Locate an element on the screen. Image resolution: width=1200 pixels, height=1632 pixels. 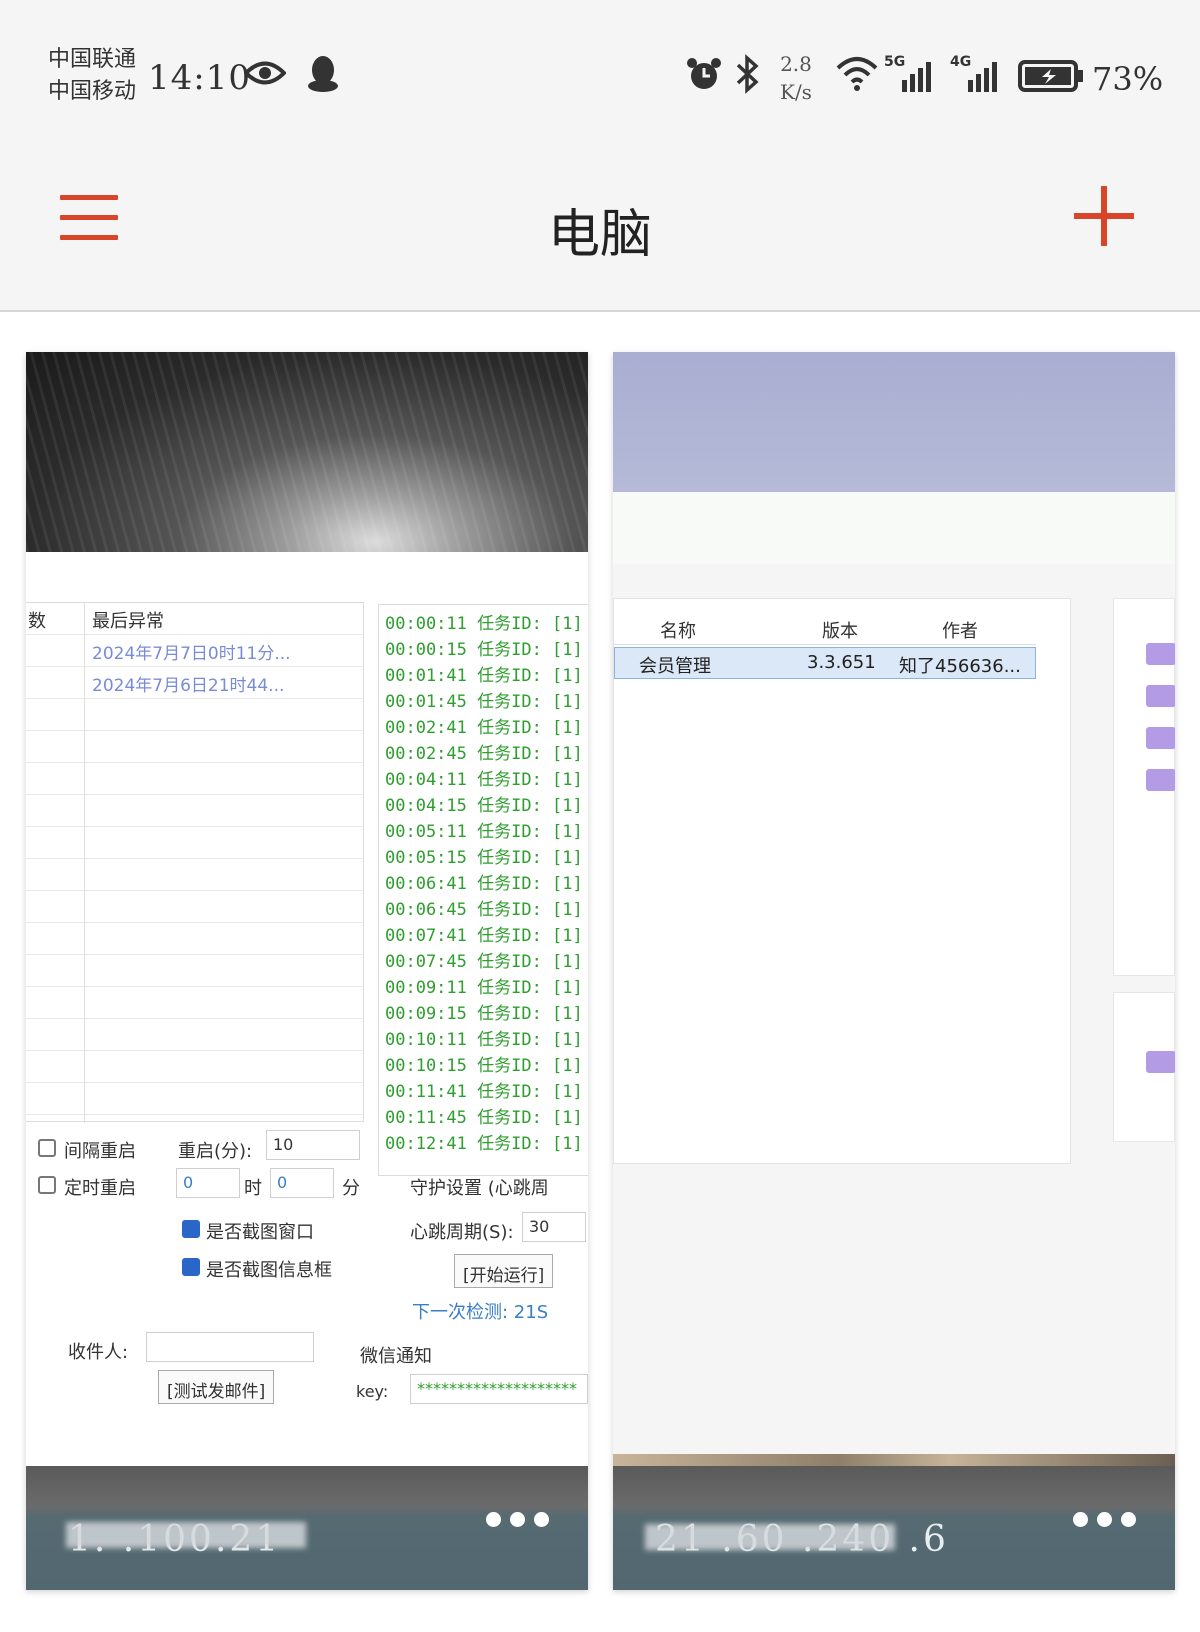
qq-icon is located at coordinates (323, 74).